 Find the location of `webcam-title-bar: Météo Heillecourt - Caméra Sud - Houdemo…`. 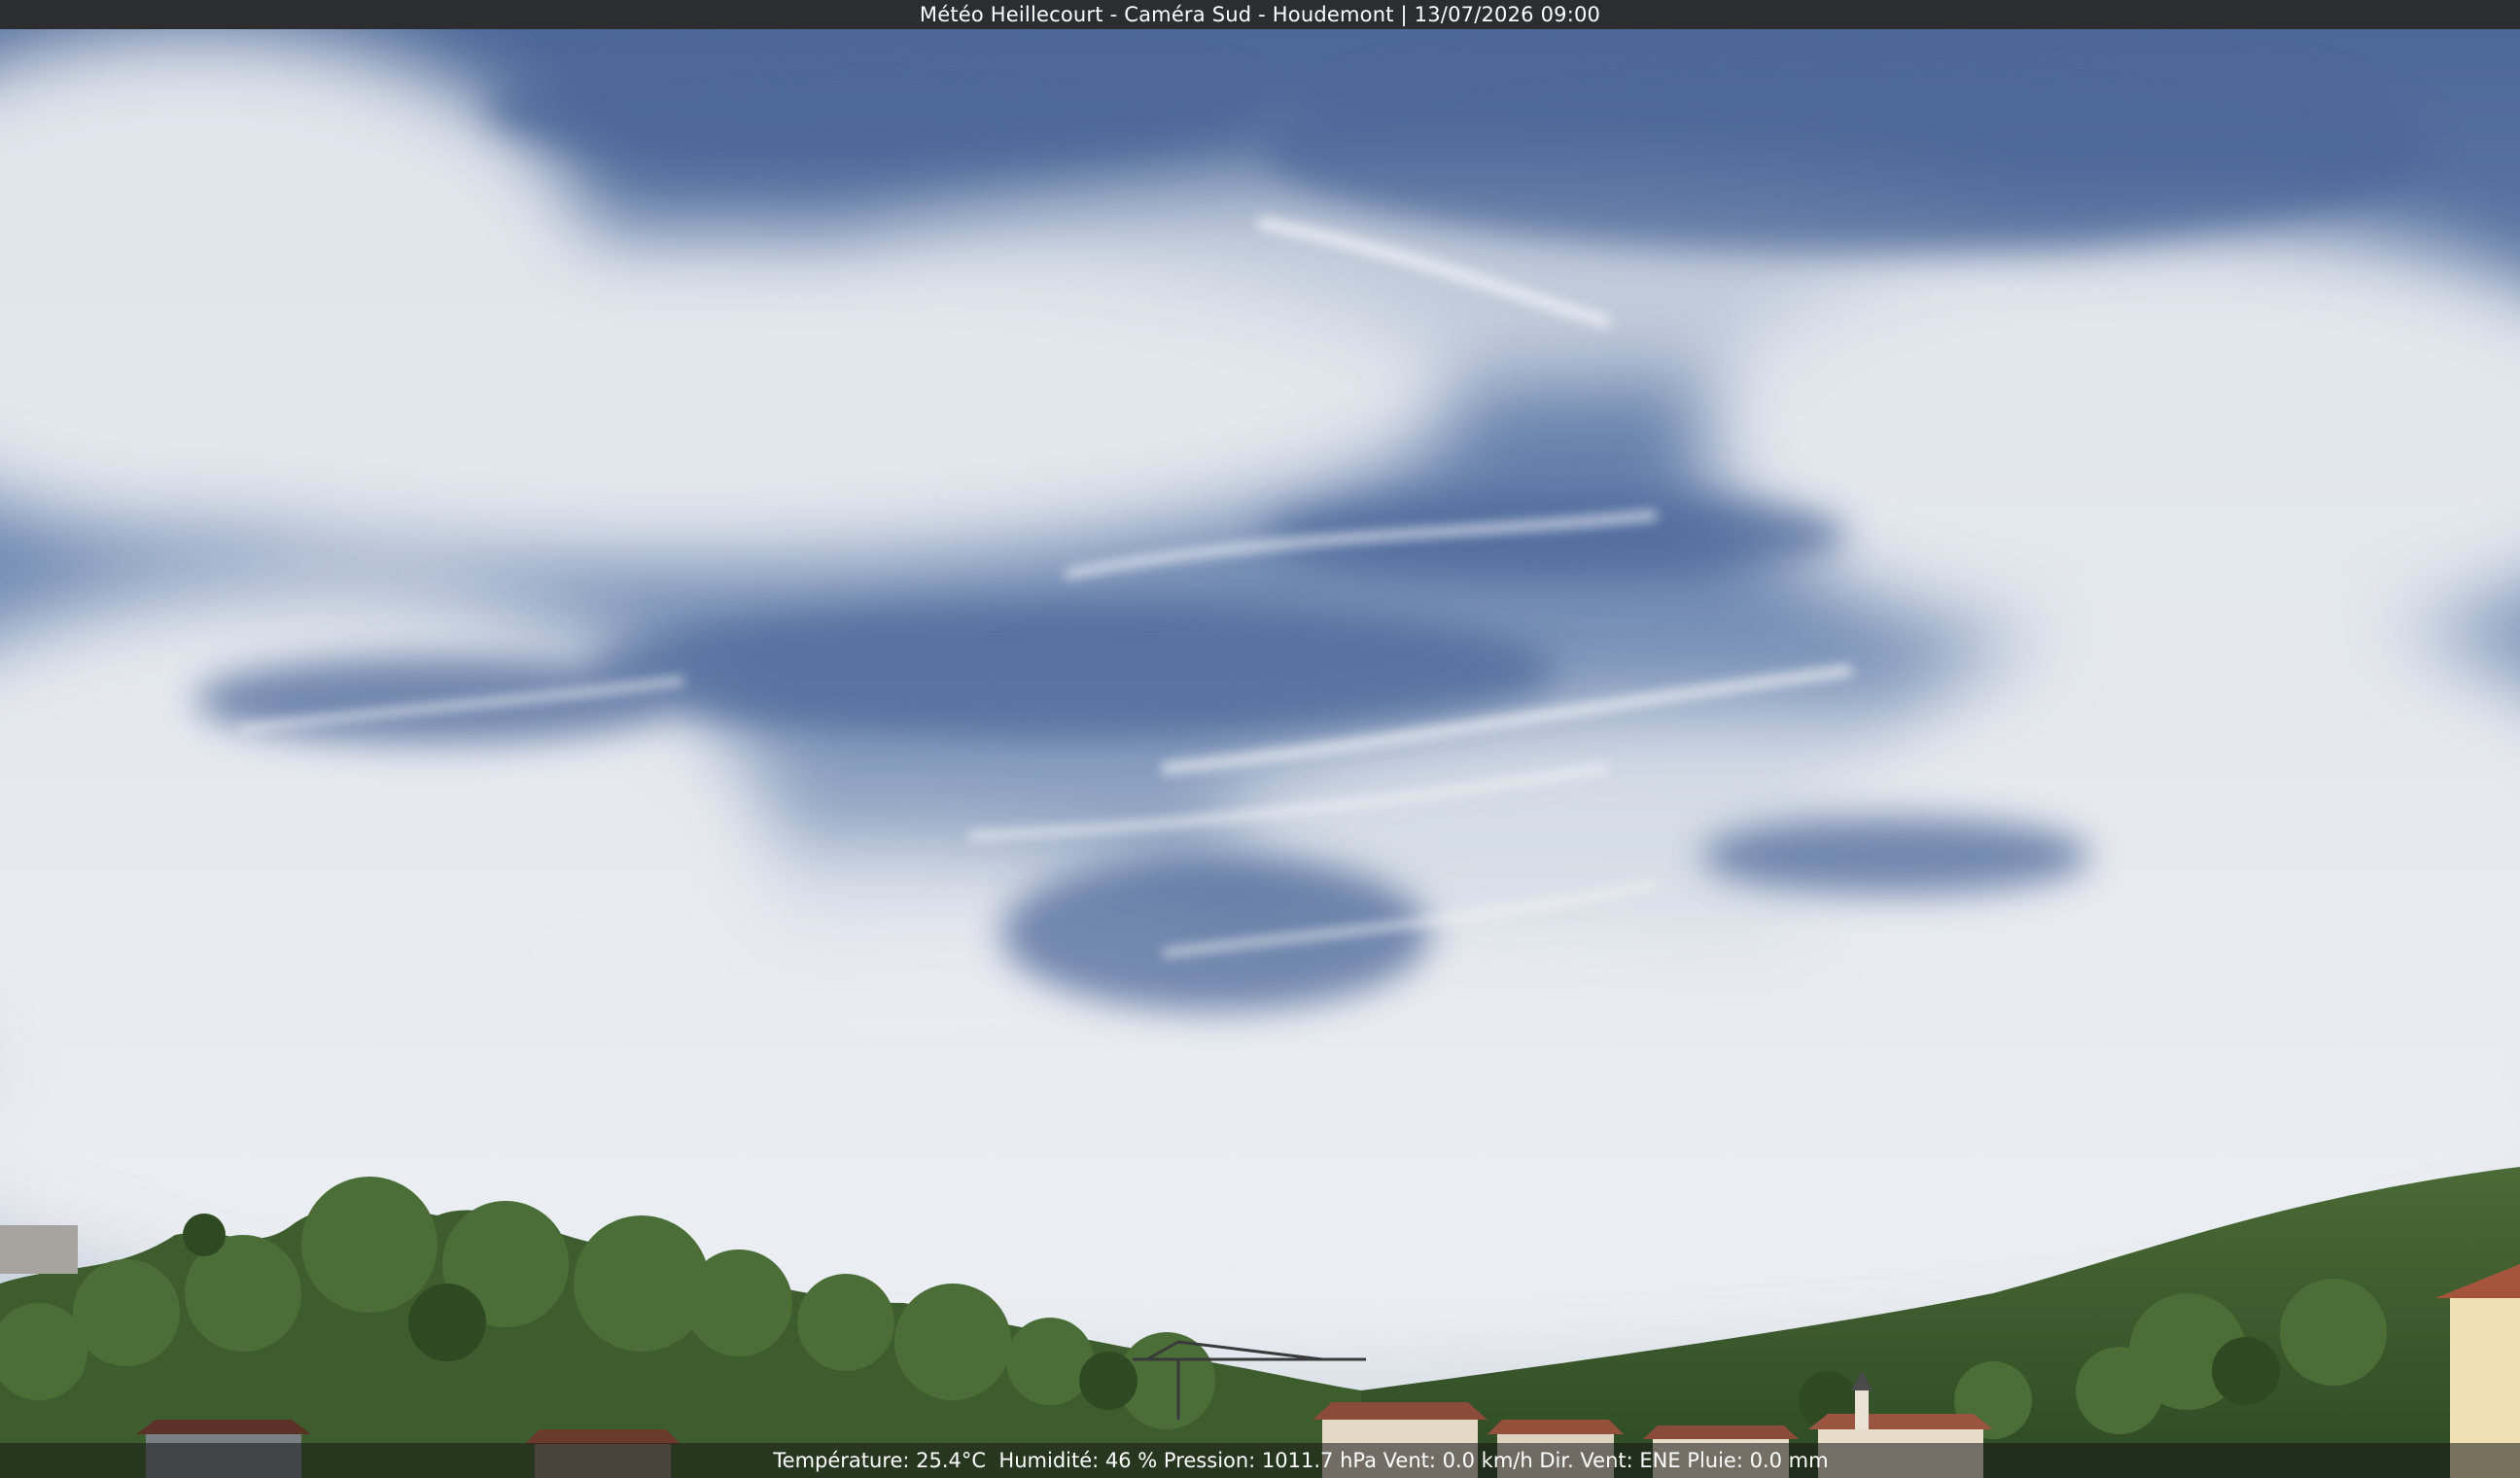

webcam-title-bar: Météo Heillecourt - Caméra Sud - Houdemo… is located at coordinates (1260, 14).